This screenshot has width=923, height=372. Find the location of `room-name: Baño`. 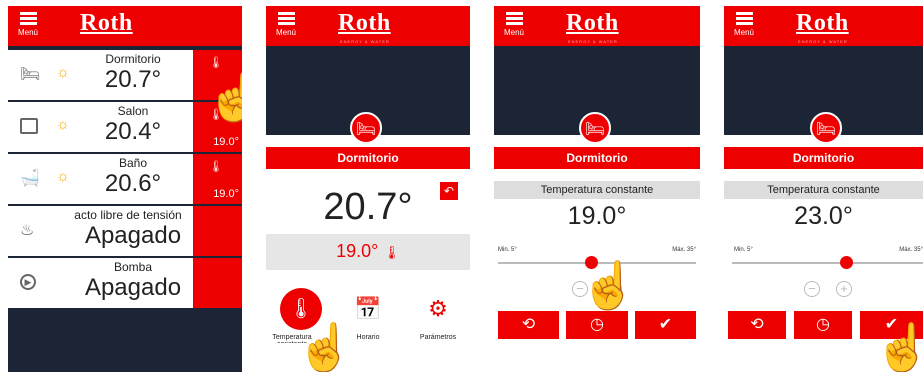

room-name: Baño is located at coordinates (133, 163).